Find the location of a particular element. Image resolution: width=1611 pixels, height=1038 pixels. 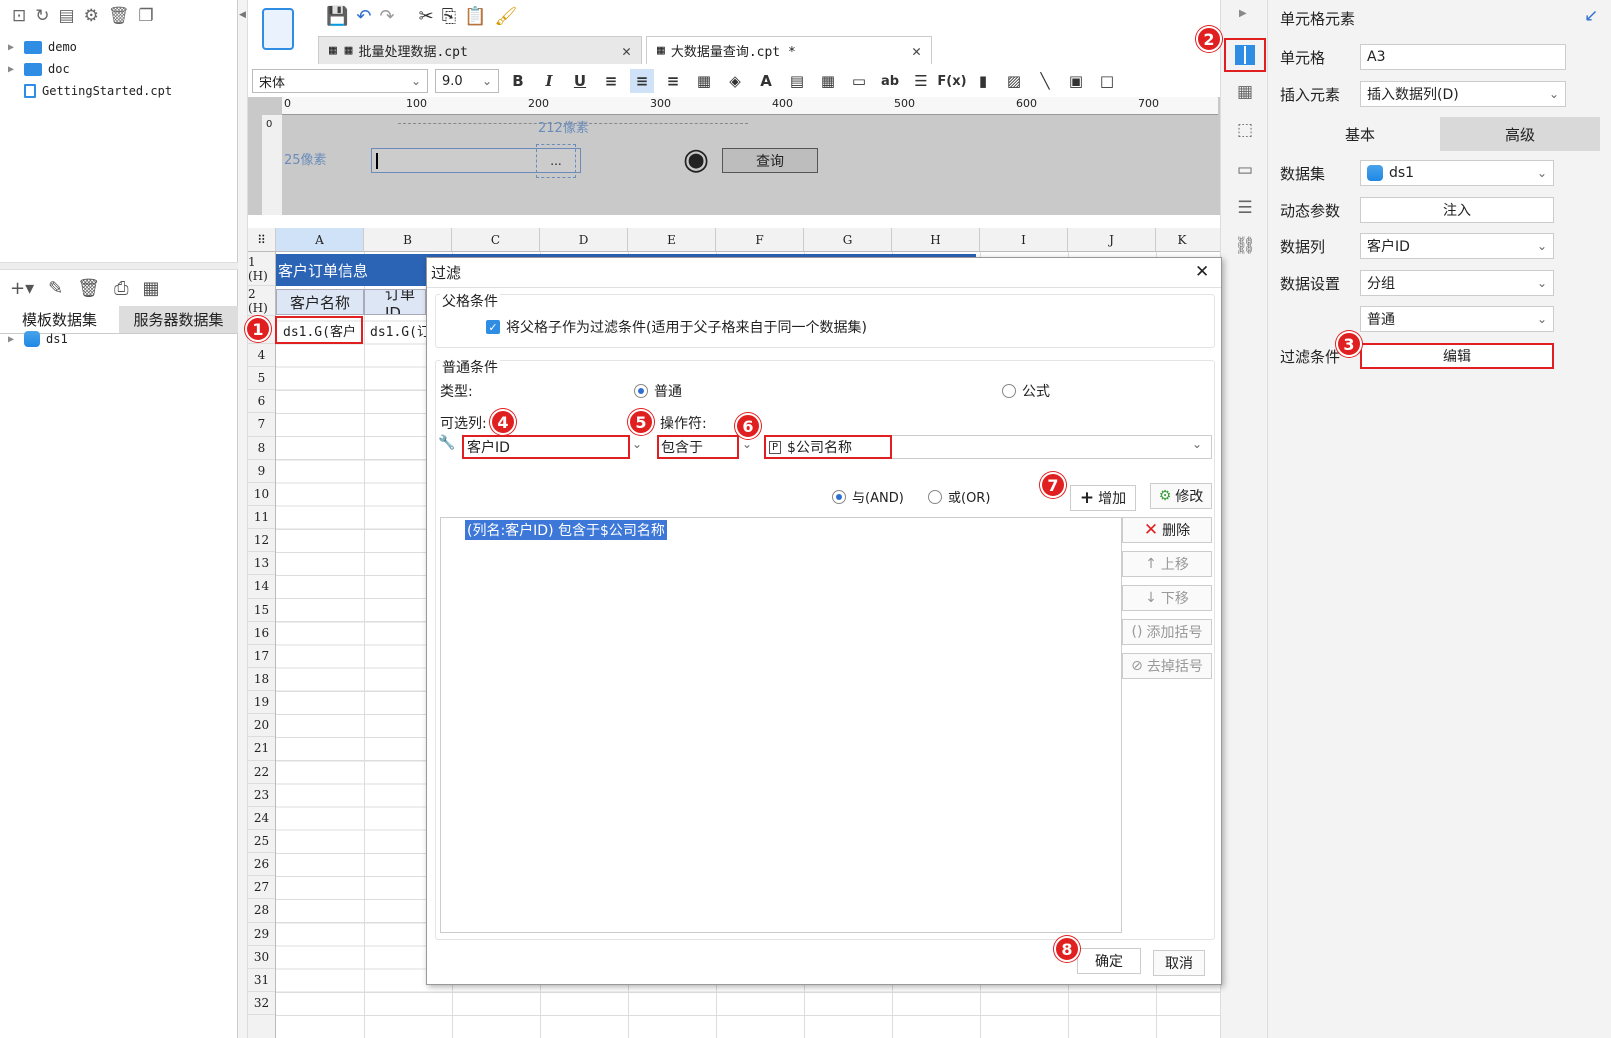

row-header-2: 2 (H) is located at coordinates (261, 301).